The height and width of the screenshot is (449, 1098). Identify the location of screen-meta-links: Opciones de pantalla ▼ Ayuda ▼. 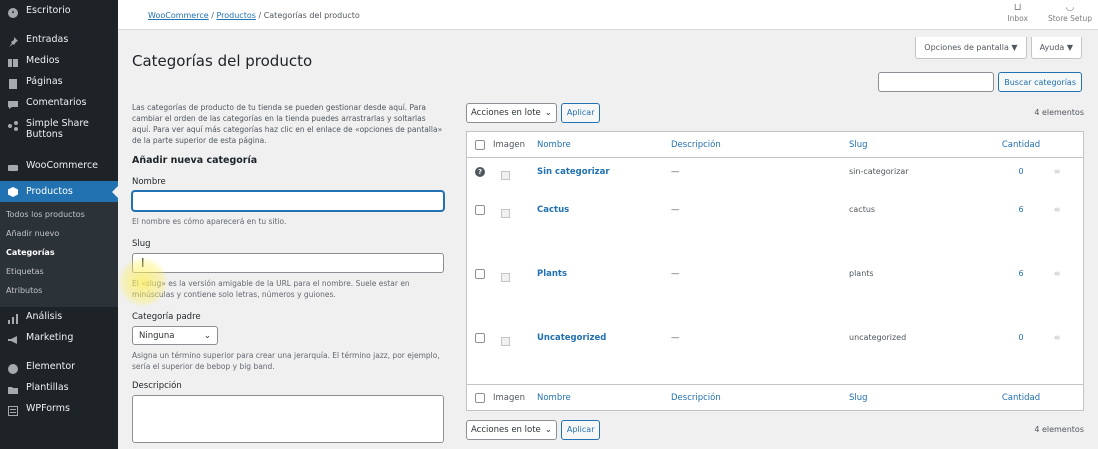
(998, 48).